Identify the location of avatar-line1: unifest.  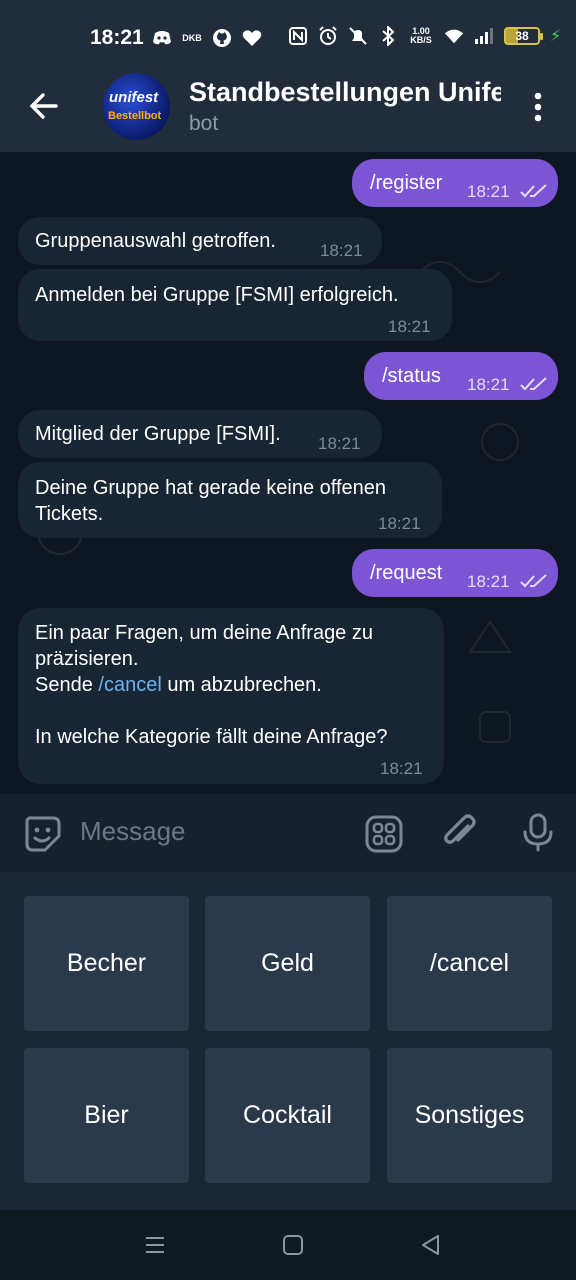
(134, 97).